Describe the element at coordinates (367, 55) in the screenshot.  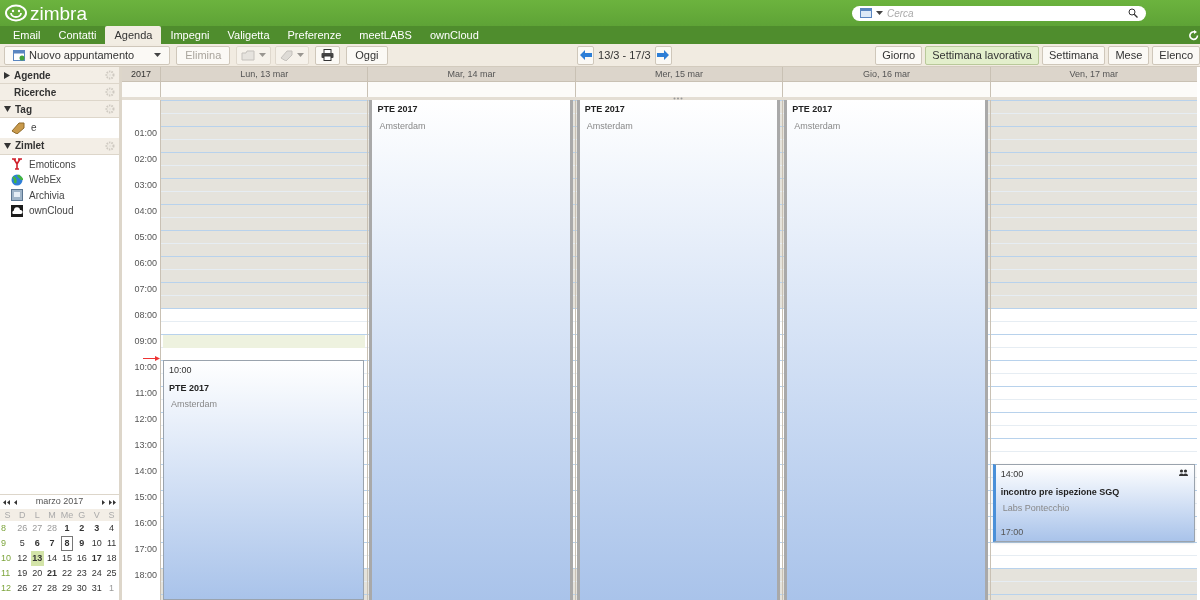
I see `today-button: Oggi` at that location.